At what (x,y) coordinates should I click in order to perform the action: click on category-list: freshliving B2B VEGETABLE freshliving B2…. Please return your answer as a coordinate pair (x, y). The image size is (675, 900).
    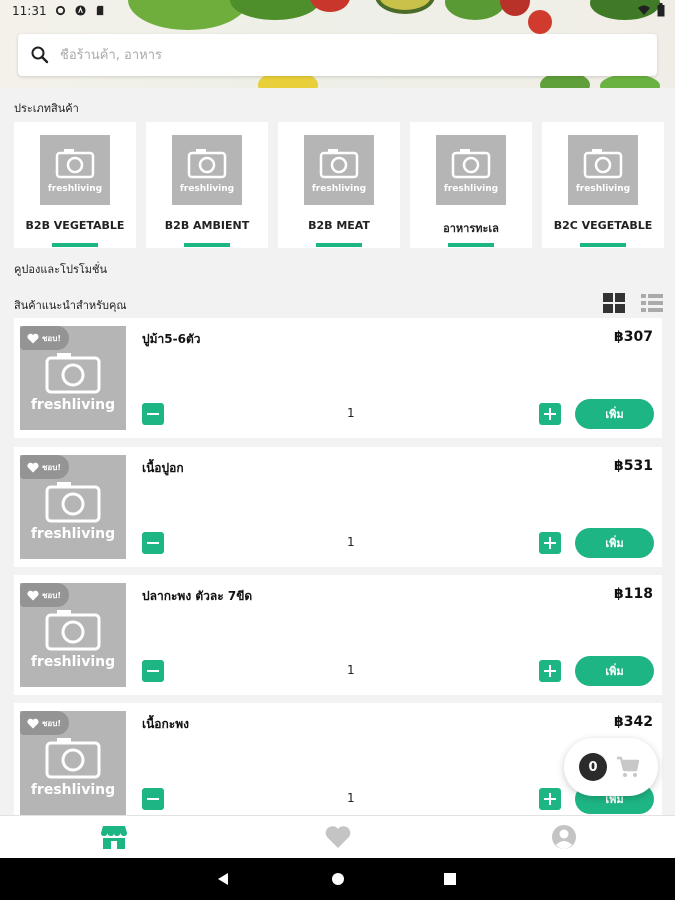
    Looking at the image, I should click on (344, 185).